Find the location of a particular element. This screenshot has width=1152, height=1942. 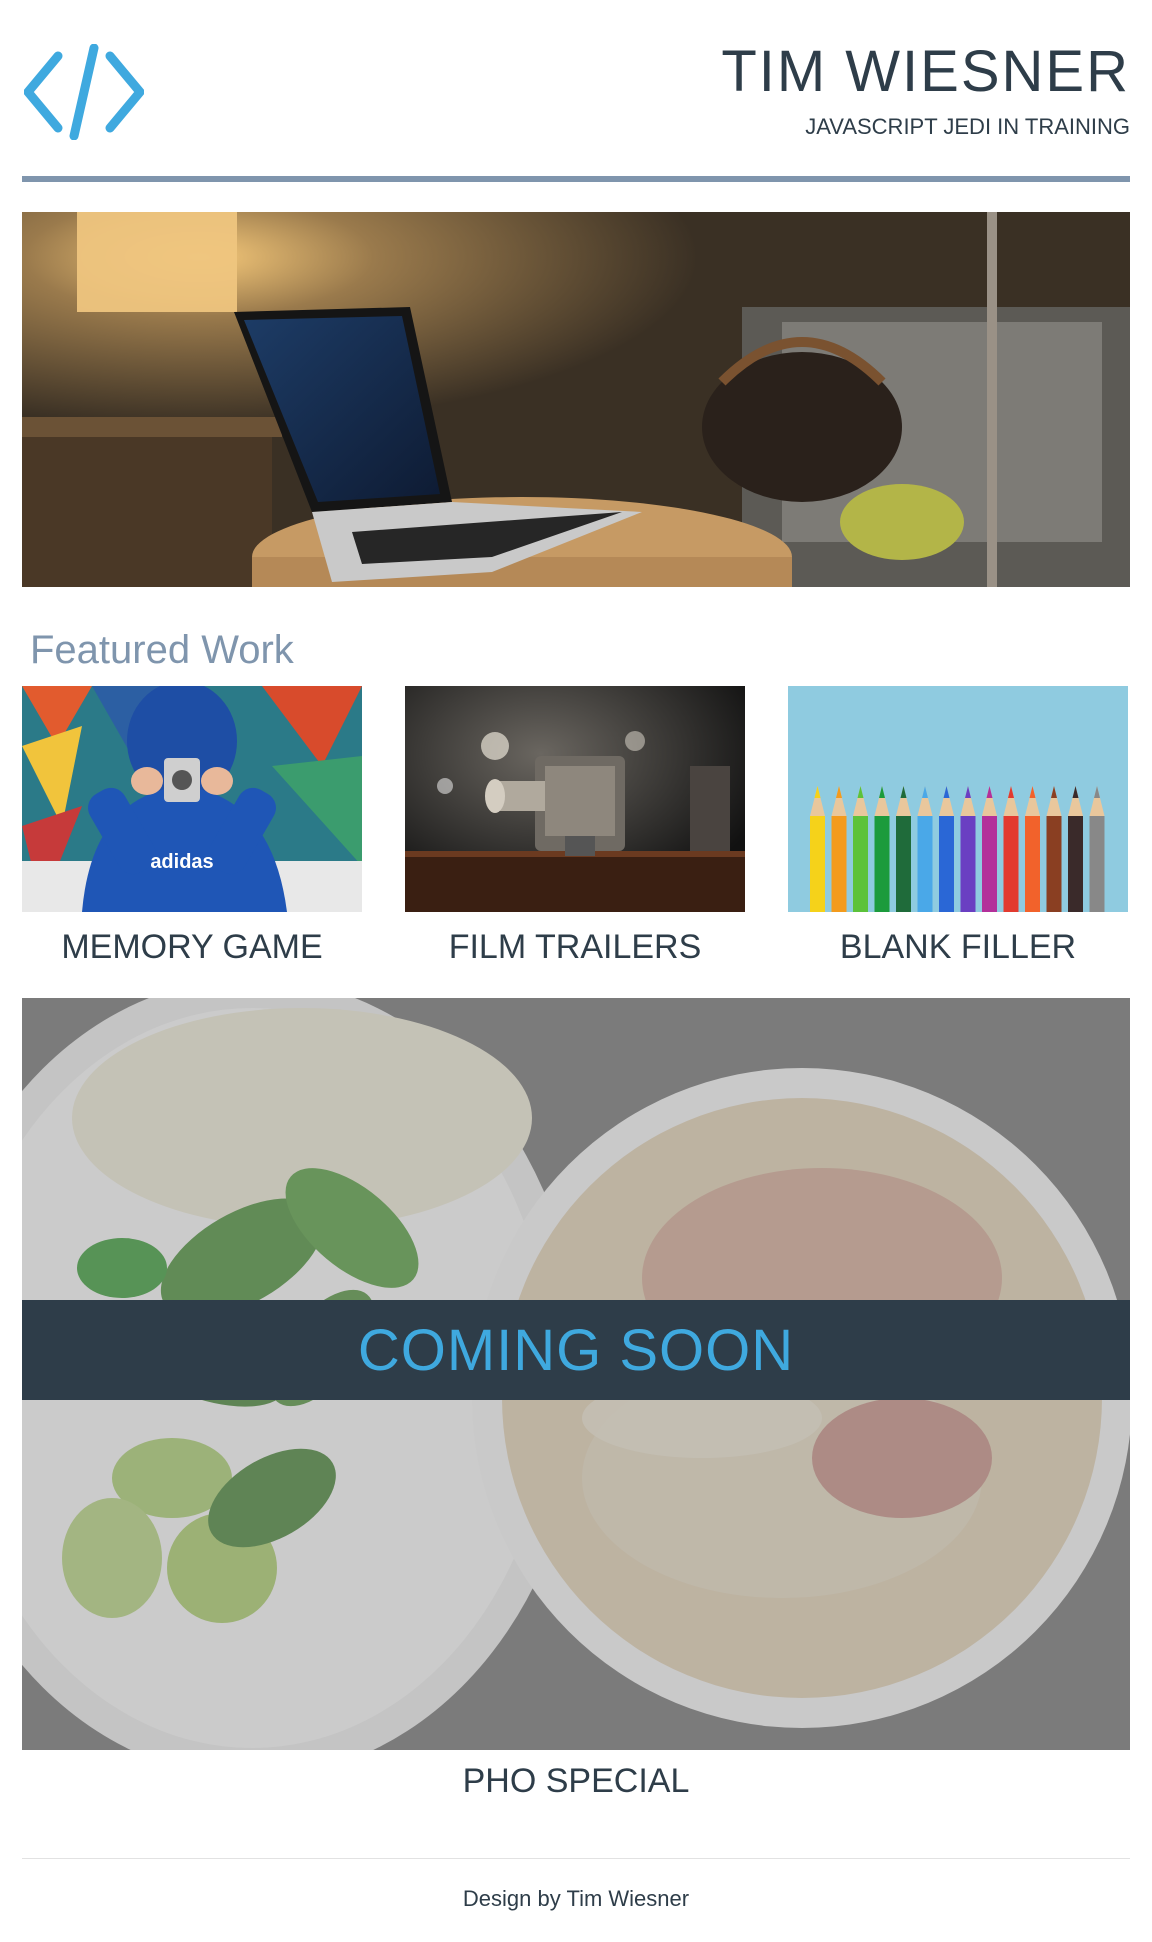

featured-heading: Featured Work is located at coordinates (162, 650).